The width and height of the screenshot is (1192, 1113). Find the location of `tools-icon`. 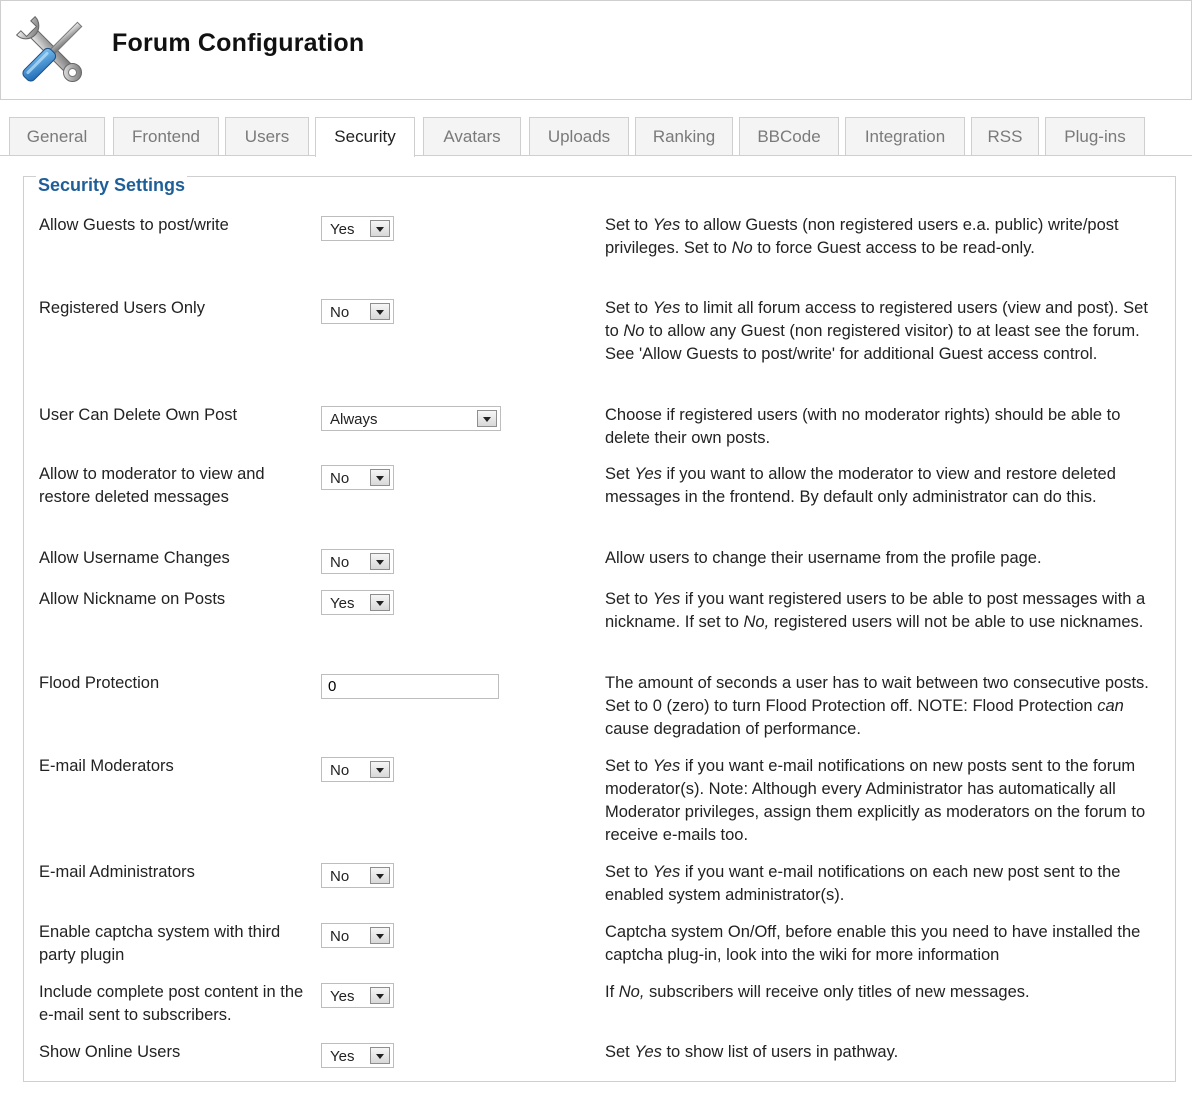

tools-icon is located at coordinates (49, 49).